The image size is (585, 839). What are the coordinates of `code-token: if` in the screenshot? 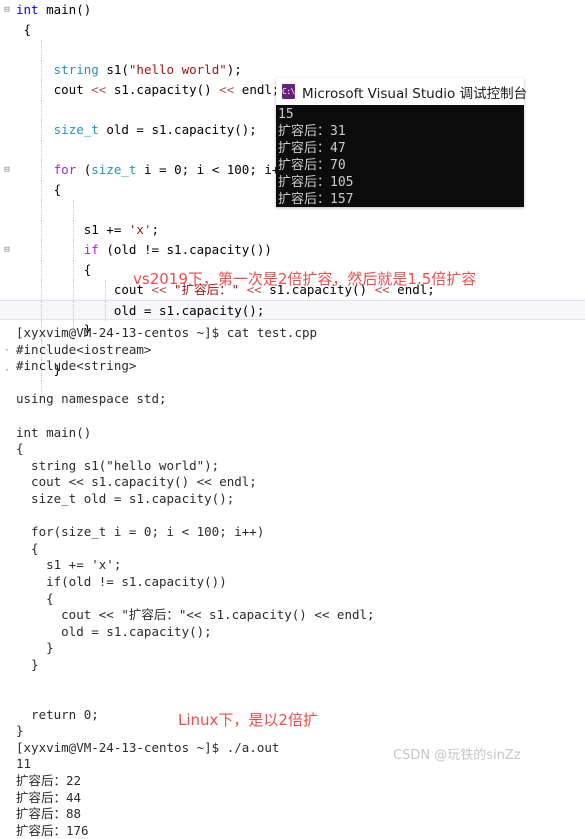 It's located at (91, 249).